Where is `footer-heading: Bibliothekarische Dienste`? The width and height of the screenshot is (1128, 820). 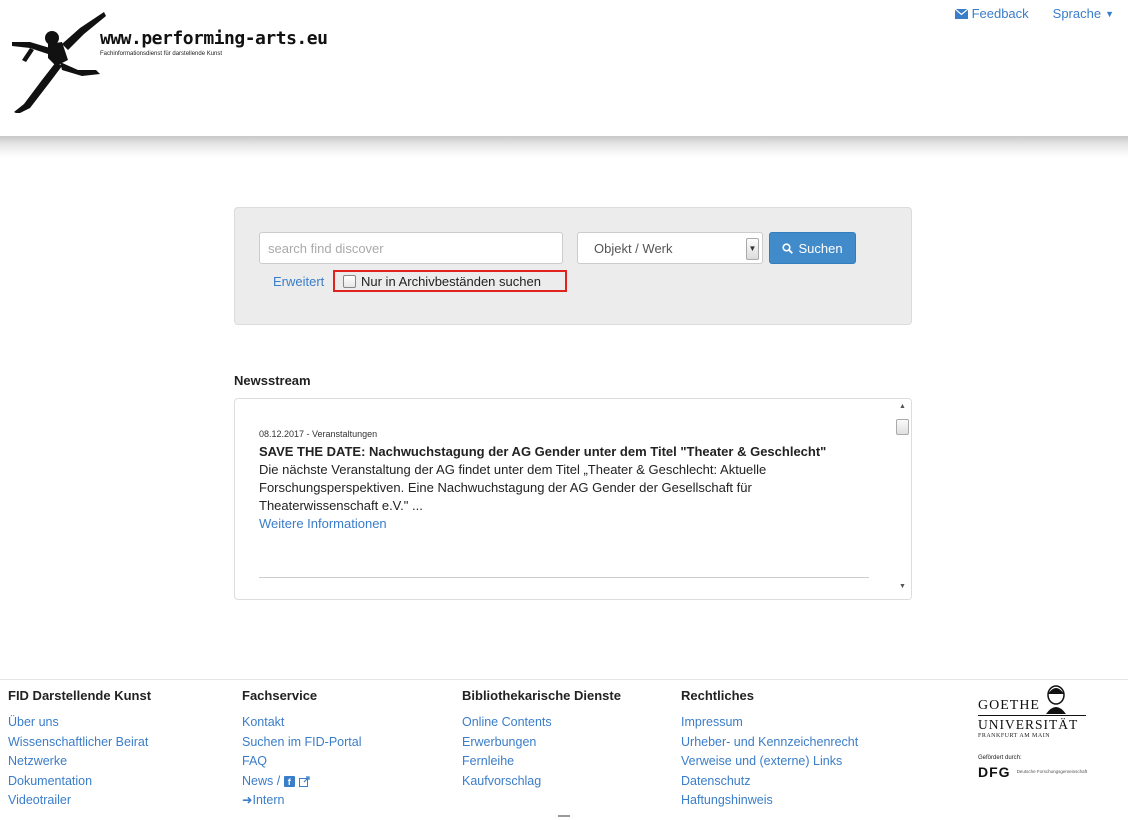
footer-heading: Bibliothekarische Dienste is located at coordinates (541, 695).